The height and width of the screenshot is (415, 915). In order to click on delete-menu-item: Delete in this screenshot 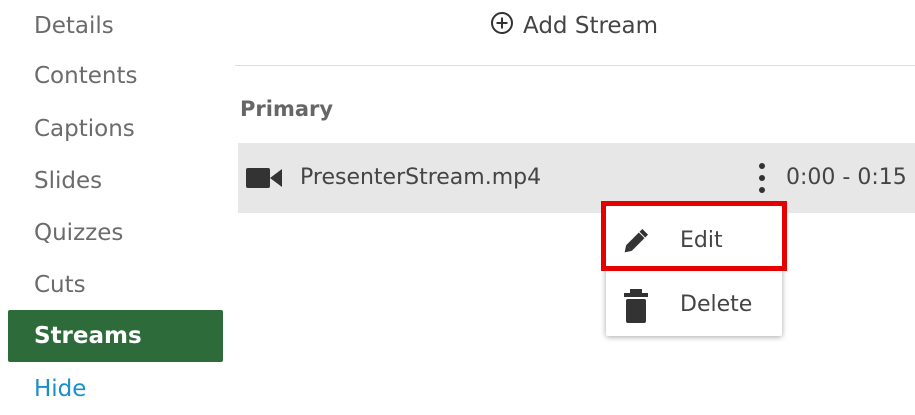, I will do `click(694, 305)`.